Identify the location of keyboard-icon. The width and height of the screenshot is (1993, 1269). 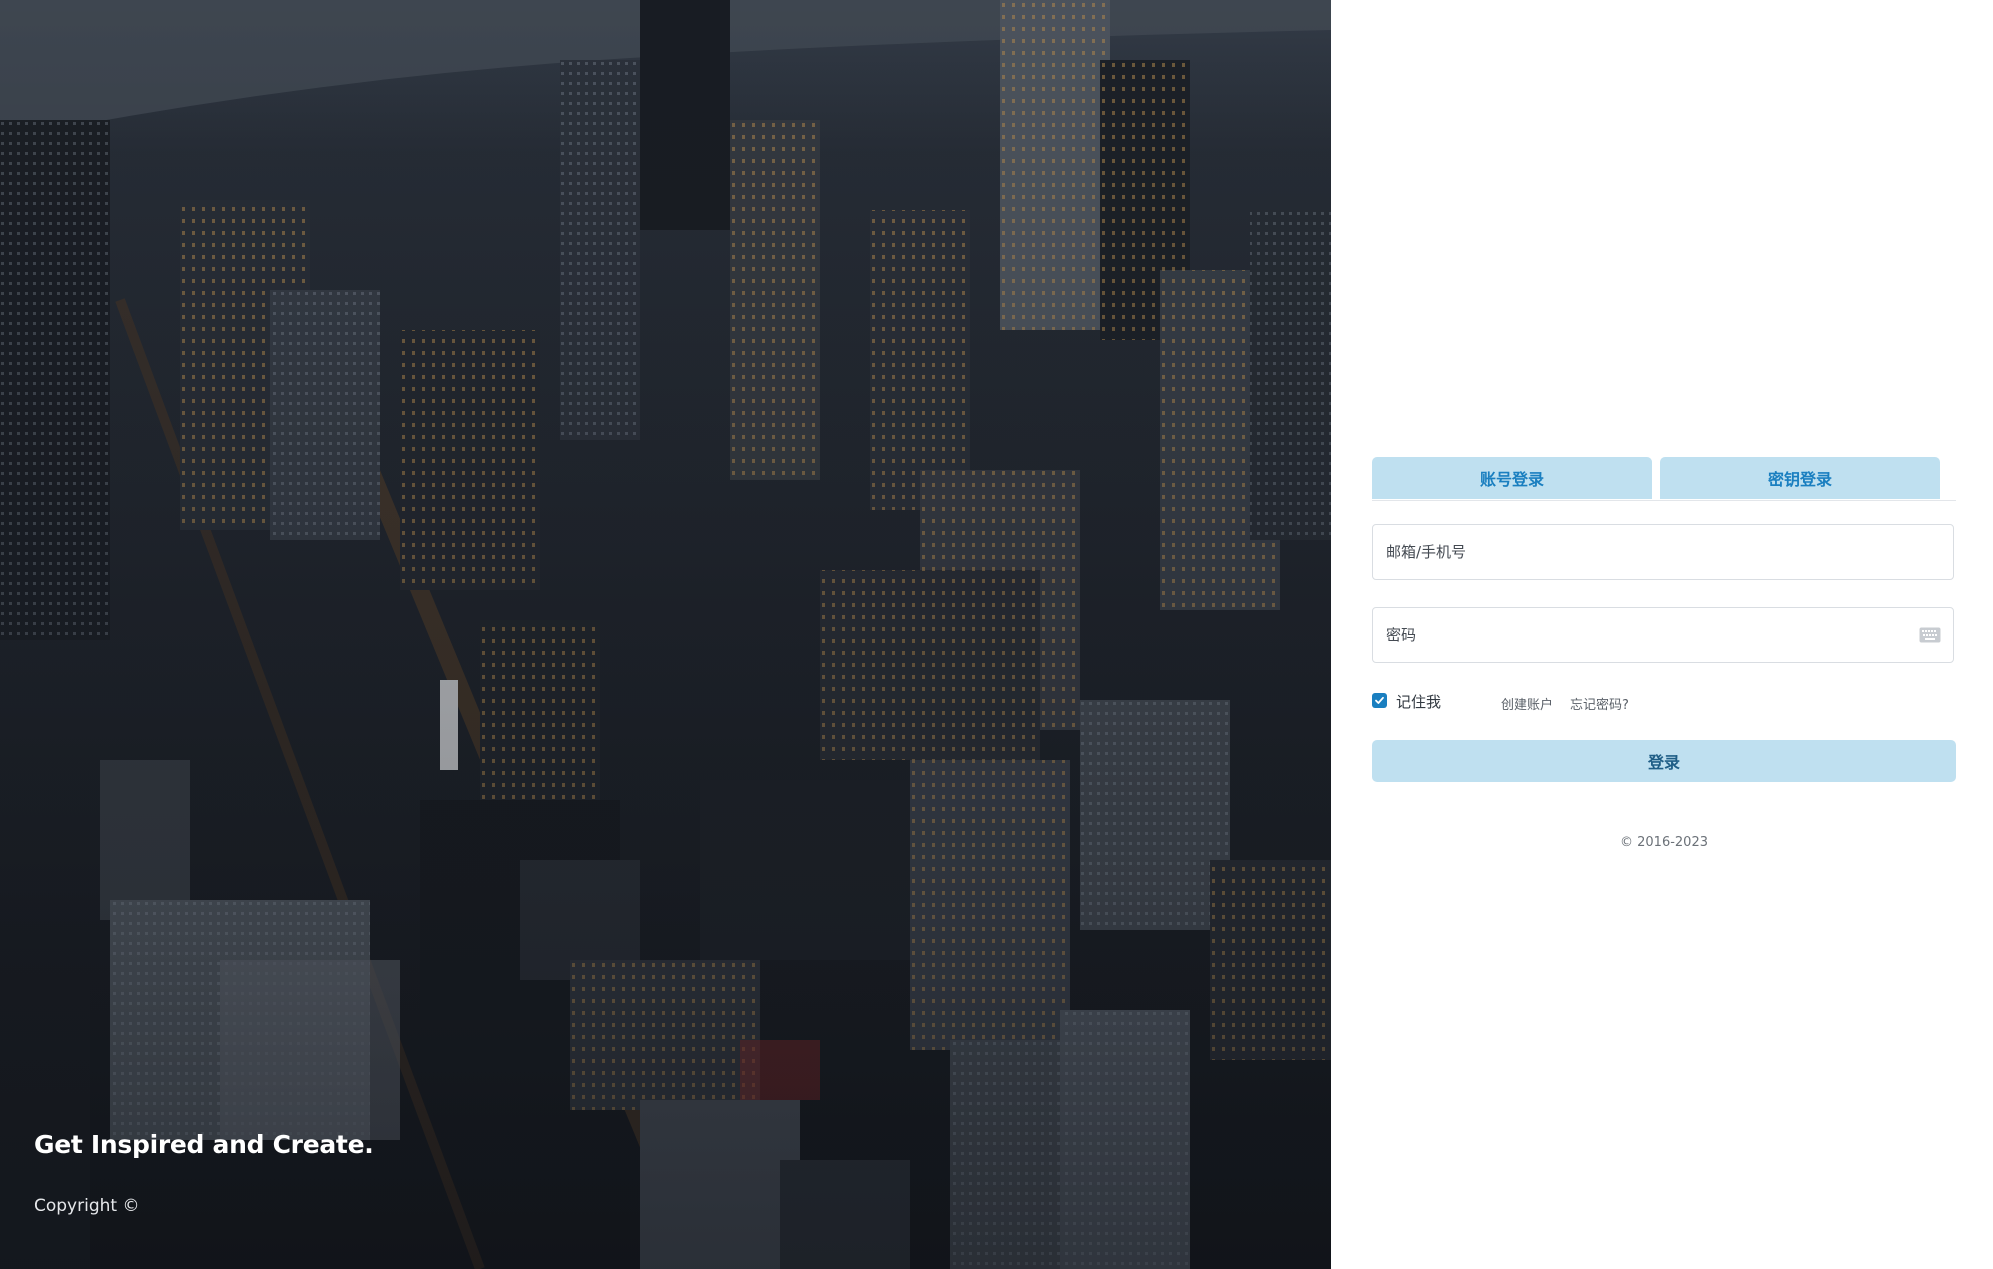
(1930, 635).